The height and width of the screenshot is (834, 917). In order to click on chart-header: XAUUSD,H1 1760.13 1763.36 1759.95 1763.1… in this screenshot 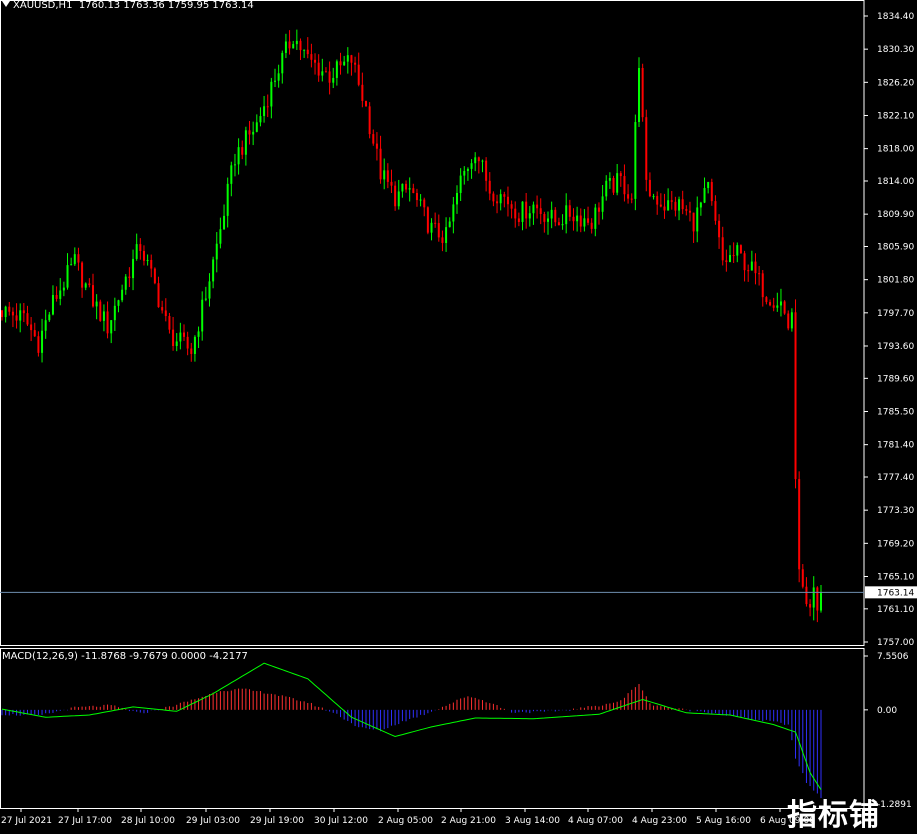, I will do `click(127, 5)`.